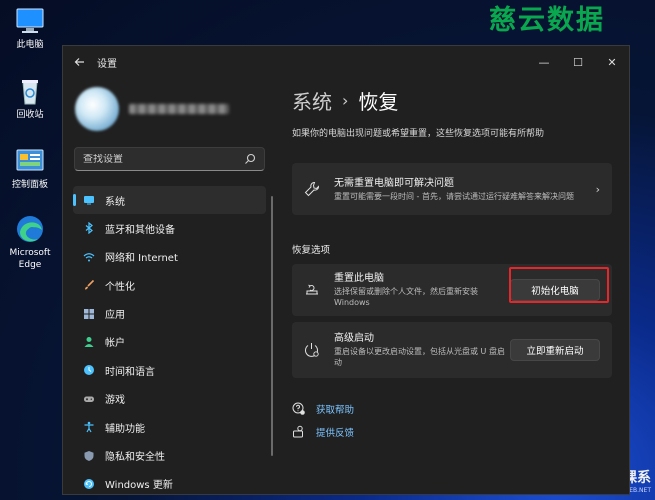  Describe the element at coordinates (89, 228) in the screenshot. I see `bluetooth-icon` at that location.